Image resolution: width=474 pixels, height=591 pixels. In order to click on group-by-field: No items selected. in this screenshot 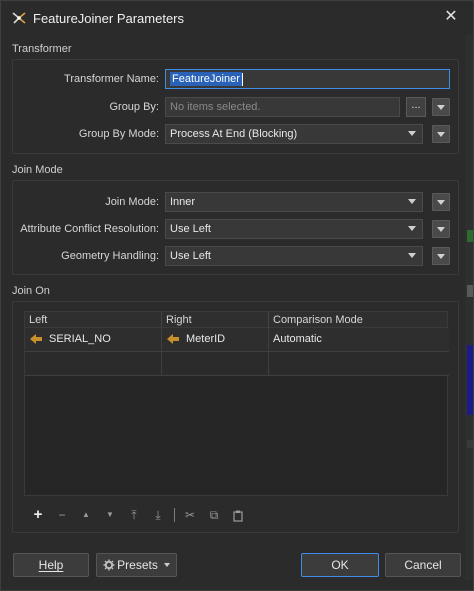, I will do `click(282, 107)`.